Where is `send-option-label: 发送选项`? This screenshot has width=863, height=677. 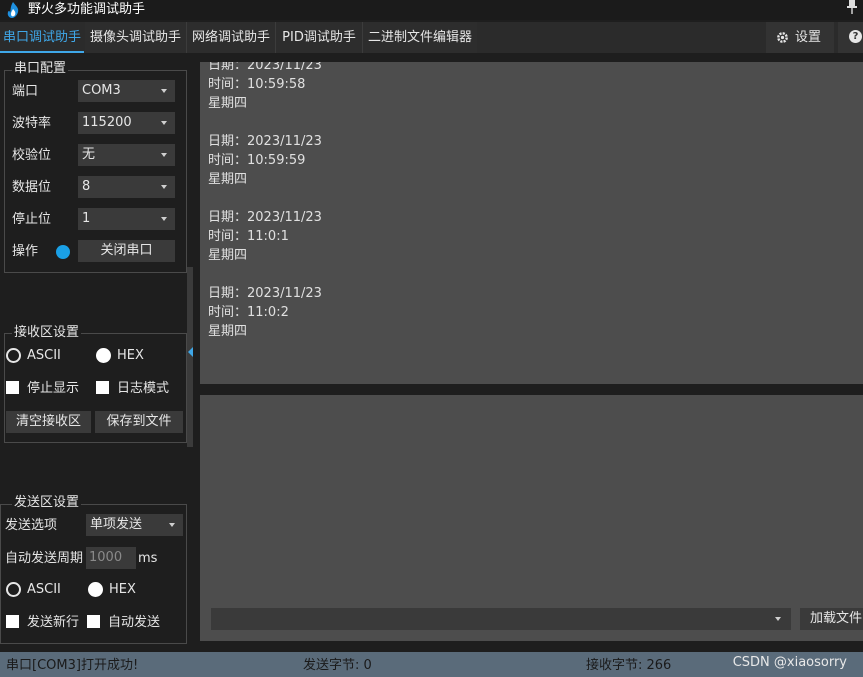
send-option-label: 发送选项 is located at coordinates (31, 525).